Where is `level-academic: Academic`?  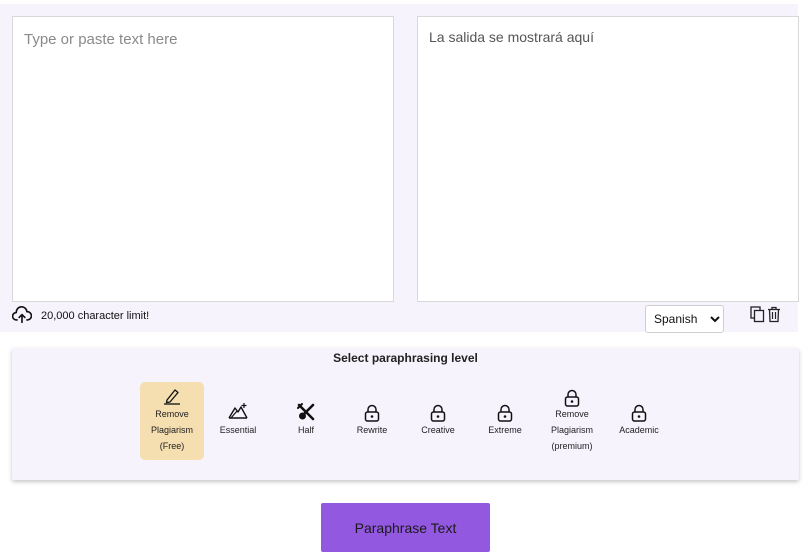 level-academic: Academic is located at coordinates (639, 420).